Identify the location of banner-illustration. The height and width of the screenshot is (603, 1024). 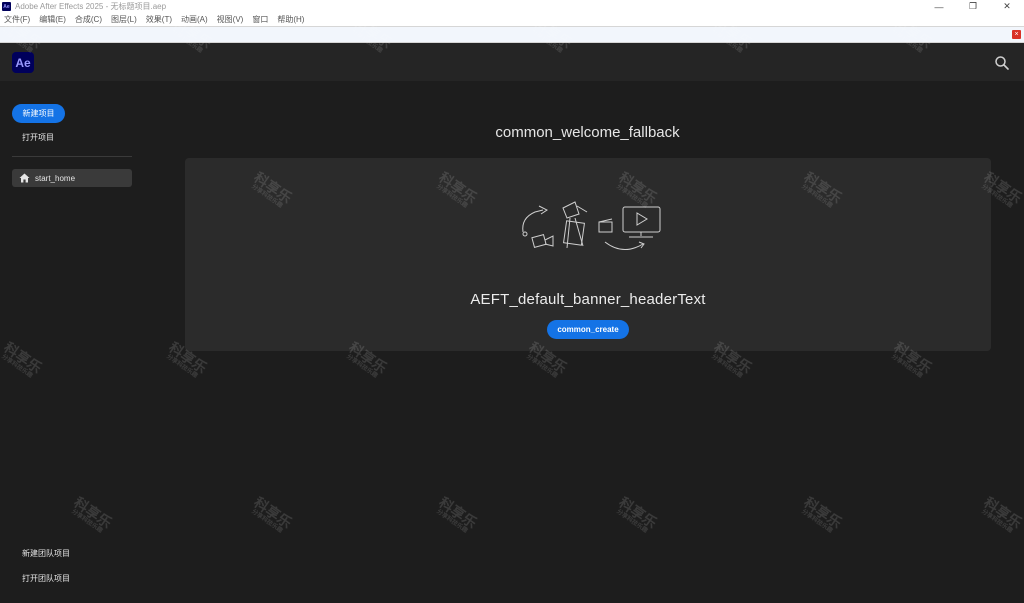
(591, 225).